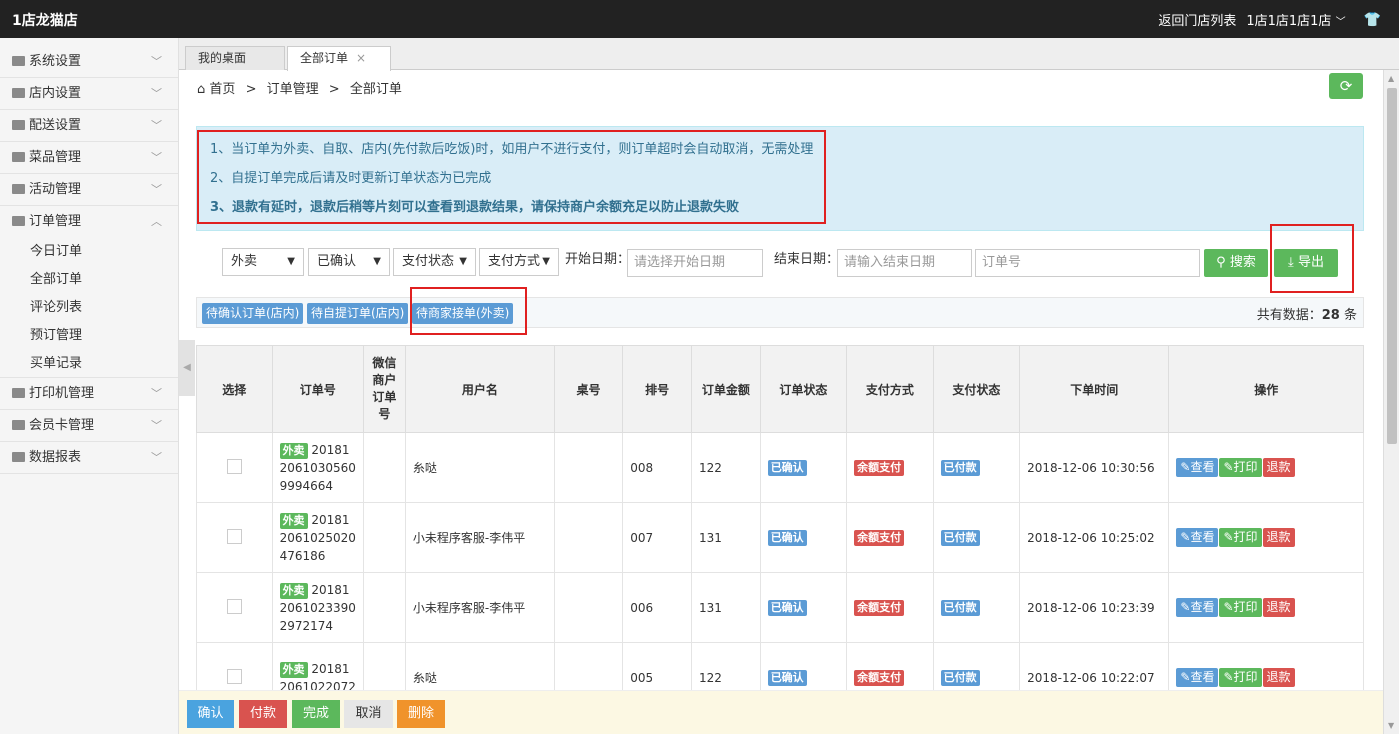  Describe the element at coordinates (1197, 19) in the screenshot. I see `back-to-stores-link: 返回门店列表` at that location.